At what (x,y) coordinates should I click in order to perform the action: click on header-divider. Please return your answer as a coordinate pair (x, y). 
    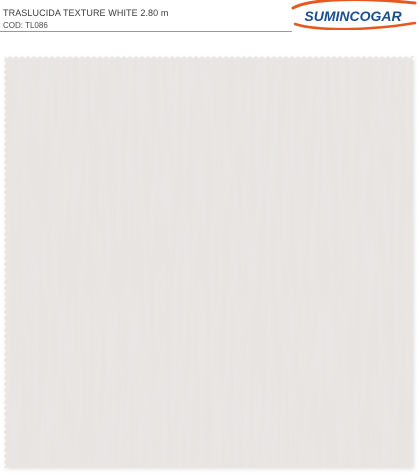
    Looking at the image, I should click on (146, 31).